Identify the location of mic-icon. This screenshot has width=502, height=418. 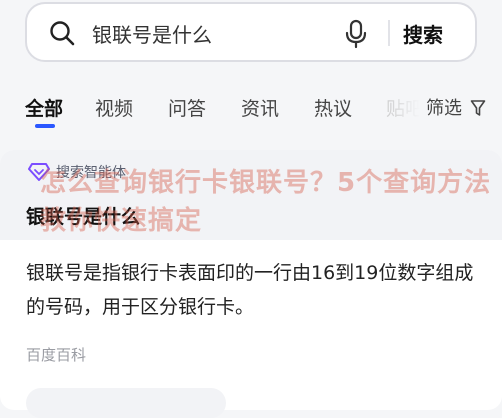
(356, 34).